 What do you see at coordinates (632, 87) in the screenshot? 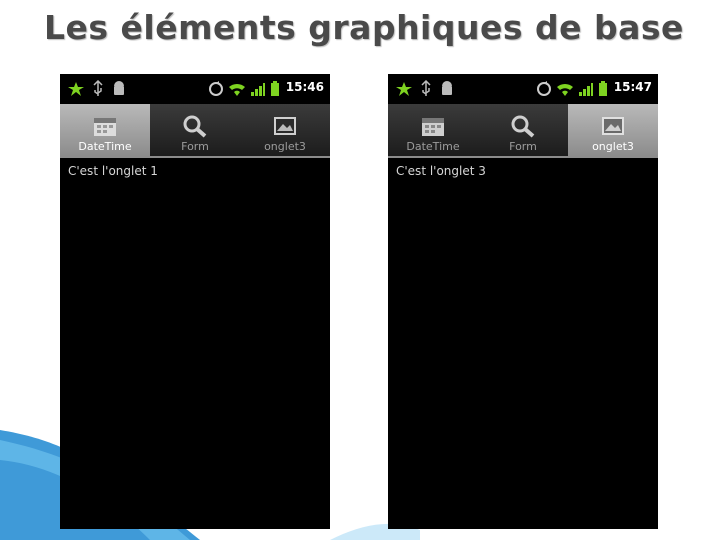
I see `status-time: 15:47` at bounding box center [632, 87].